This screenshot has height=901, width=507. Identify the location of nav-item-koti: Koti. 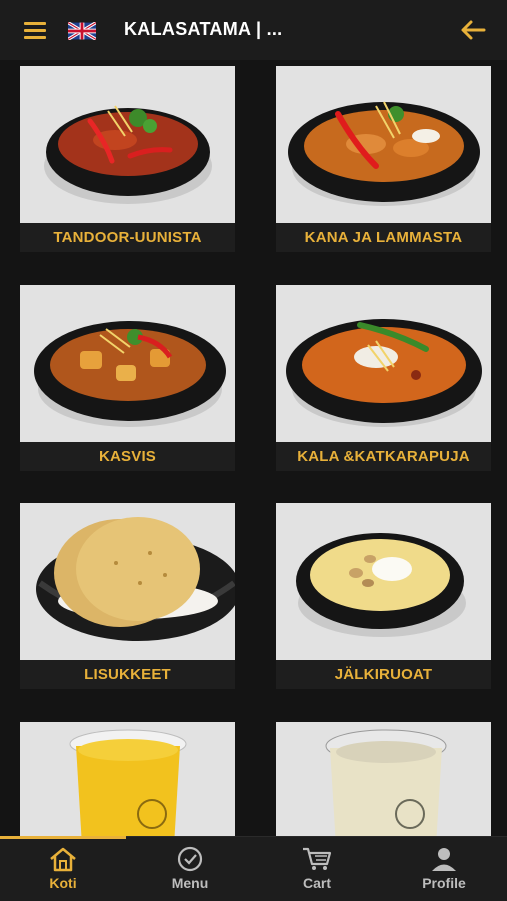
(63, 868).